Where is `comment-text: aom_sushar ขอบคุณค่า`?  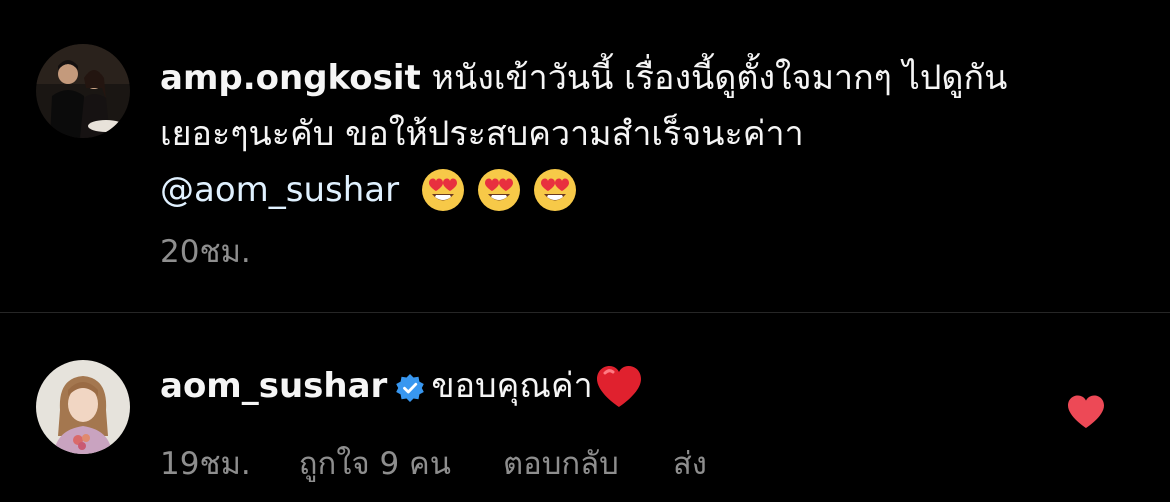 comment-text: aom_sushar ขอบคุณค่า is located at coordinates (600, 392).